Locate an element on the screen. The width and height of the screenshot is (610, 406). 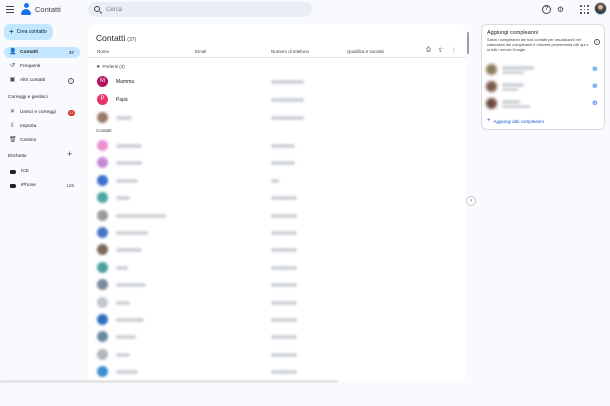
suggestion-name-blurred is located at coordinates (511, 102).